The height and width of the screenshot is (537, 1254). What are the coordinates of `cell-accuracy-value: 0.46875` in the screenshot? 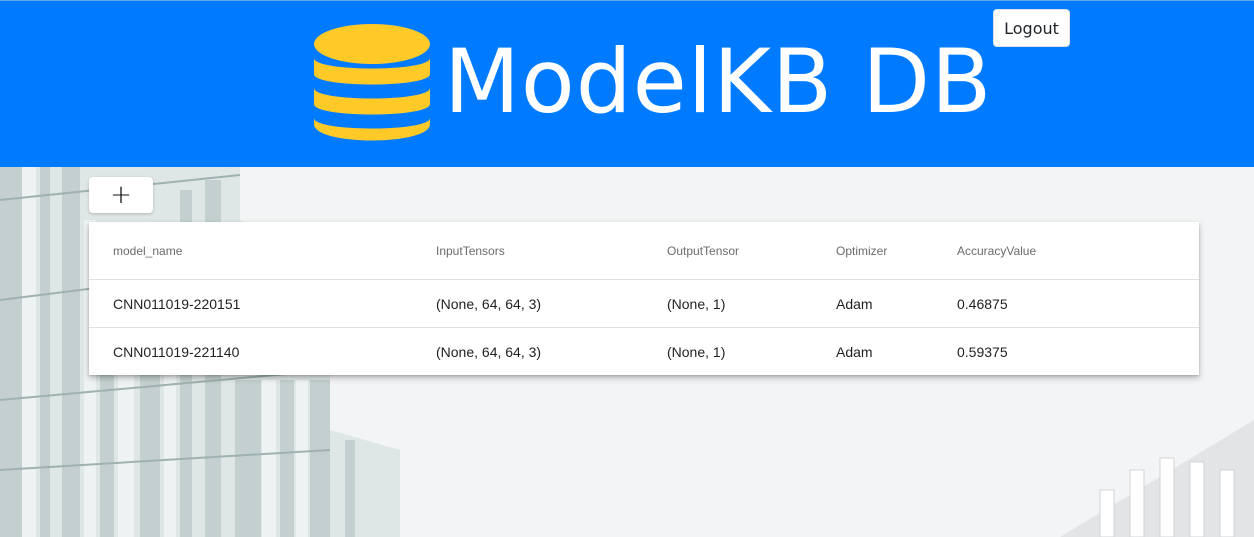 It's located at (1078, 303).